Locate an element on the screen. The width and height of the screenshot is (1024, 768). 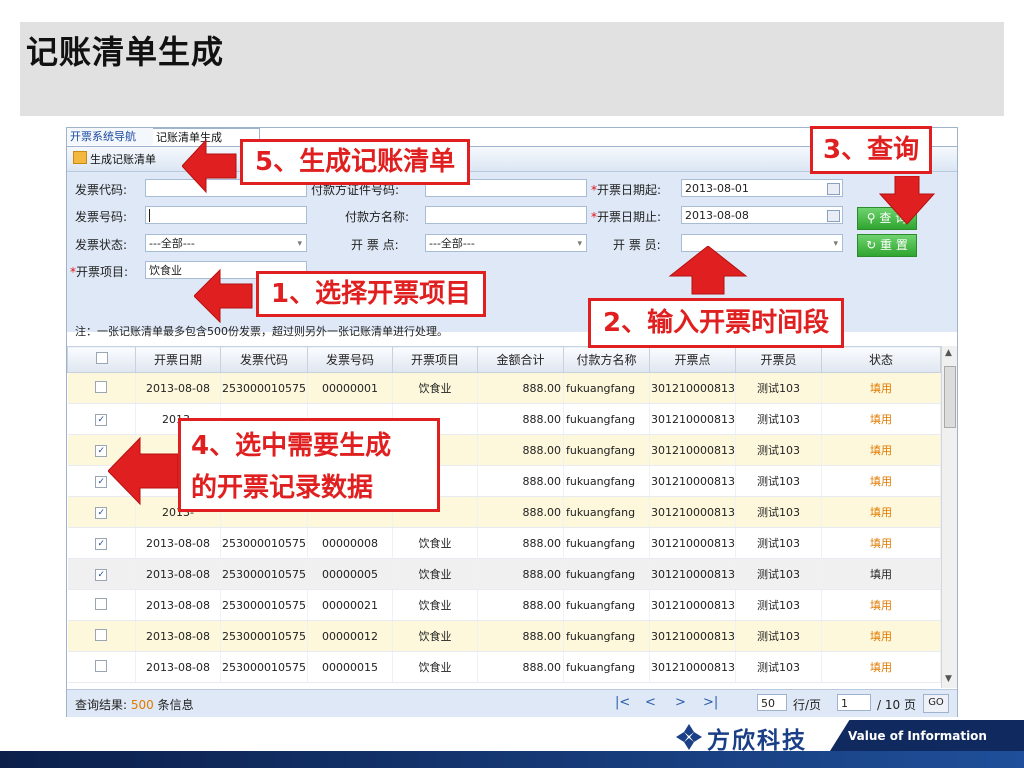
col-header: 状态 is located at coordinates (881, 359).